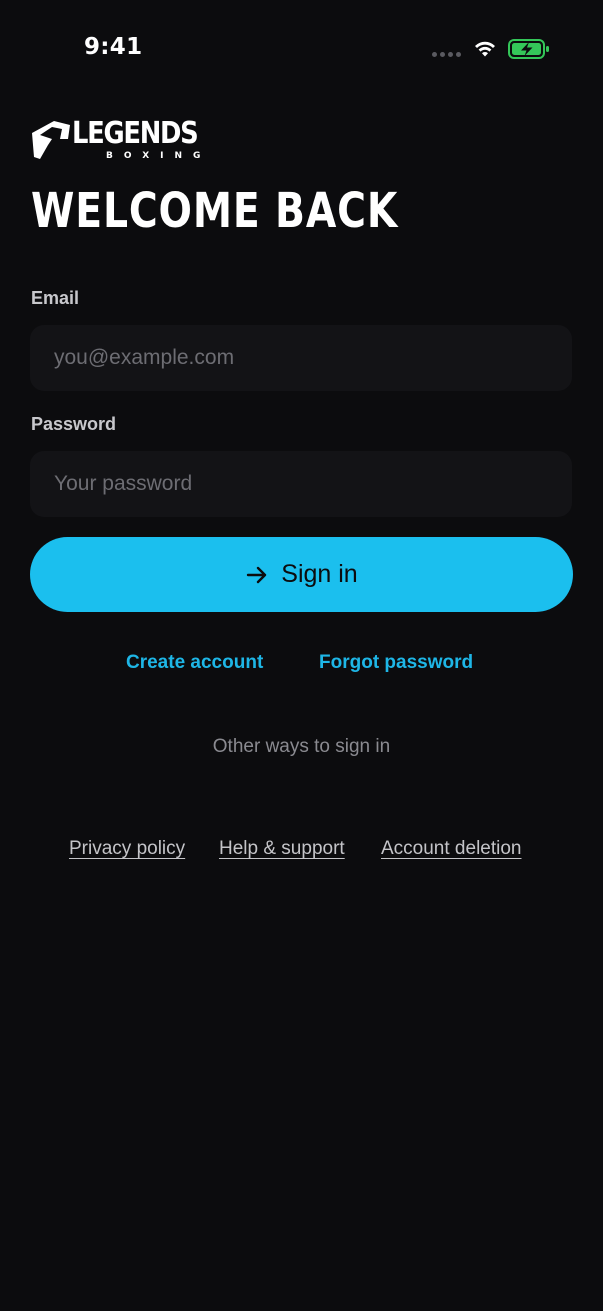 This screenshot has width=603, height=1311. Describe the element at coordinates (451, 849) in the screenshot. I see `account-deletion-link: Account deletion` at that location.